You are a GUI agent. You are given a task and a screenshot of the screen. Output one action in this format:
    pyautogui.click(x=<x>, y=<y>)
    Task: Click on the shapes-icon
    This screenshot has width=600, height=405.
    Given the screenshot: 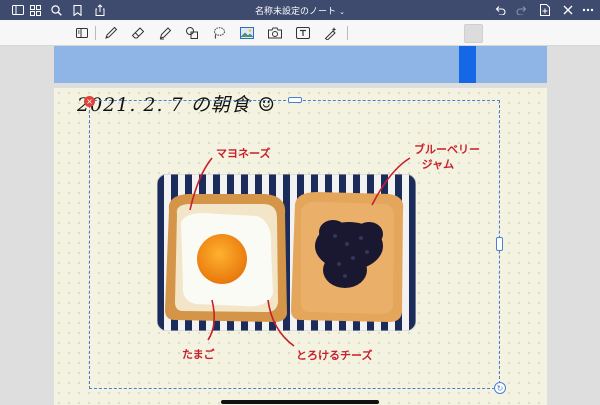 What is the action you would take?
    pyautogui.click(x=192, y=33)
    